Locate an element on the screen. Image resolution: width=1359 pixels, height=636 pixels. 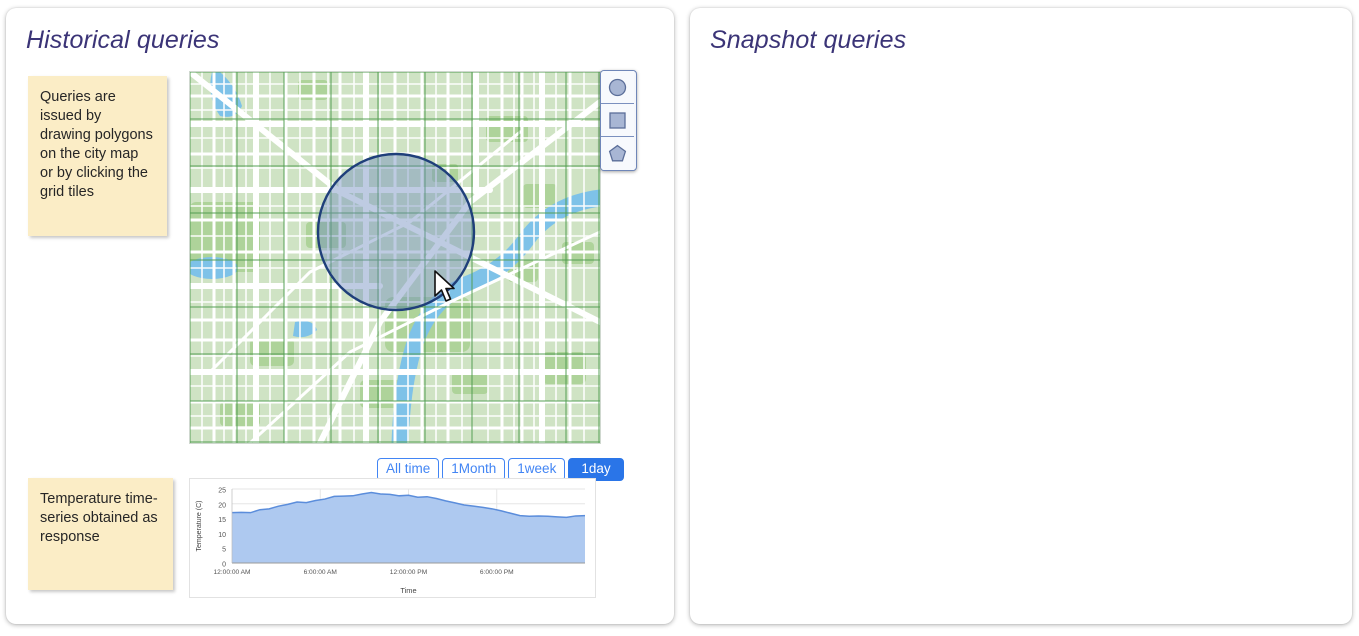
svg-text: 10 is located at coordinates (222, 535).